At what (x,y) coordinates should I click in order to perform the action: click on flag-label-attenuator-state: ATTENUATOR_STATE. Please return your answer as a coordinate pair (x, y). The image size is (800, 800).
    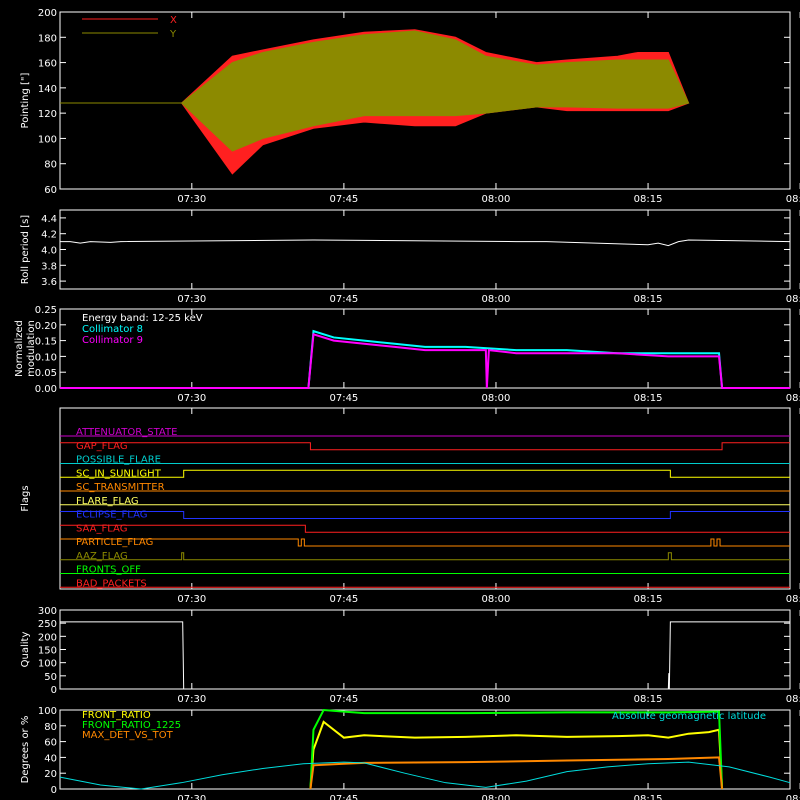
    Looking at the image, I should click on (126, 432).